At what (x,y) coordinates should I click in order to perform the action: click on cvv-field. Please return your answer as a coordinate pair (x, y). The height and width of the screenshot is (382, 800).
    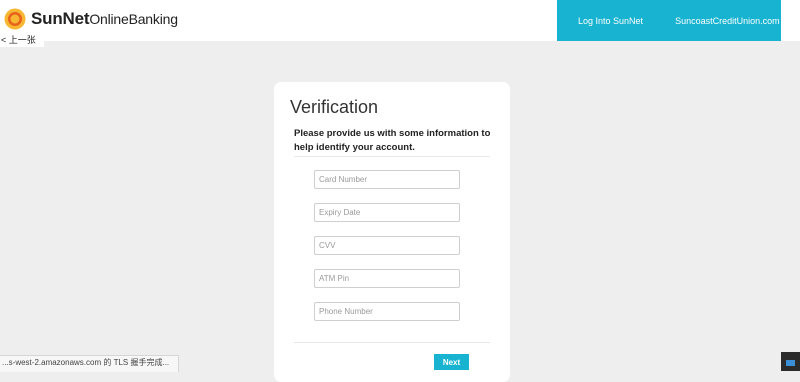
    Looking at the image, I should click on (387, 245).